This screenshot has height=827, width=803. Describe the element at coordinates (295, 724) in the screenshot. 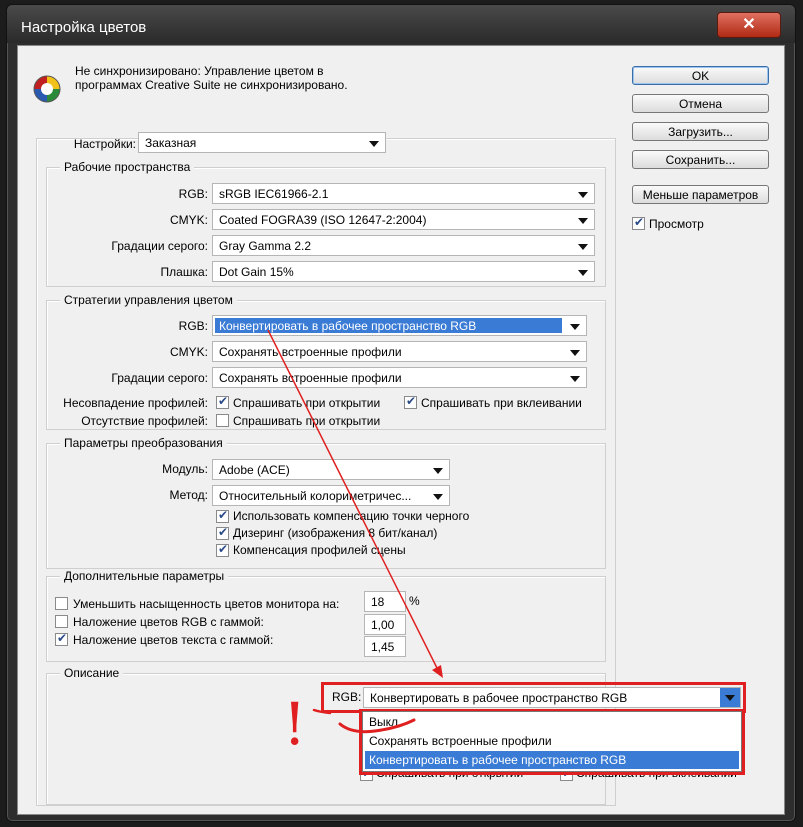

I see `annotation-exclamation: !` at that location.